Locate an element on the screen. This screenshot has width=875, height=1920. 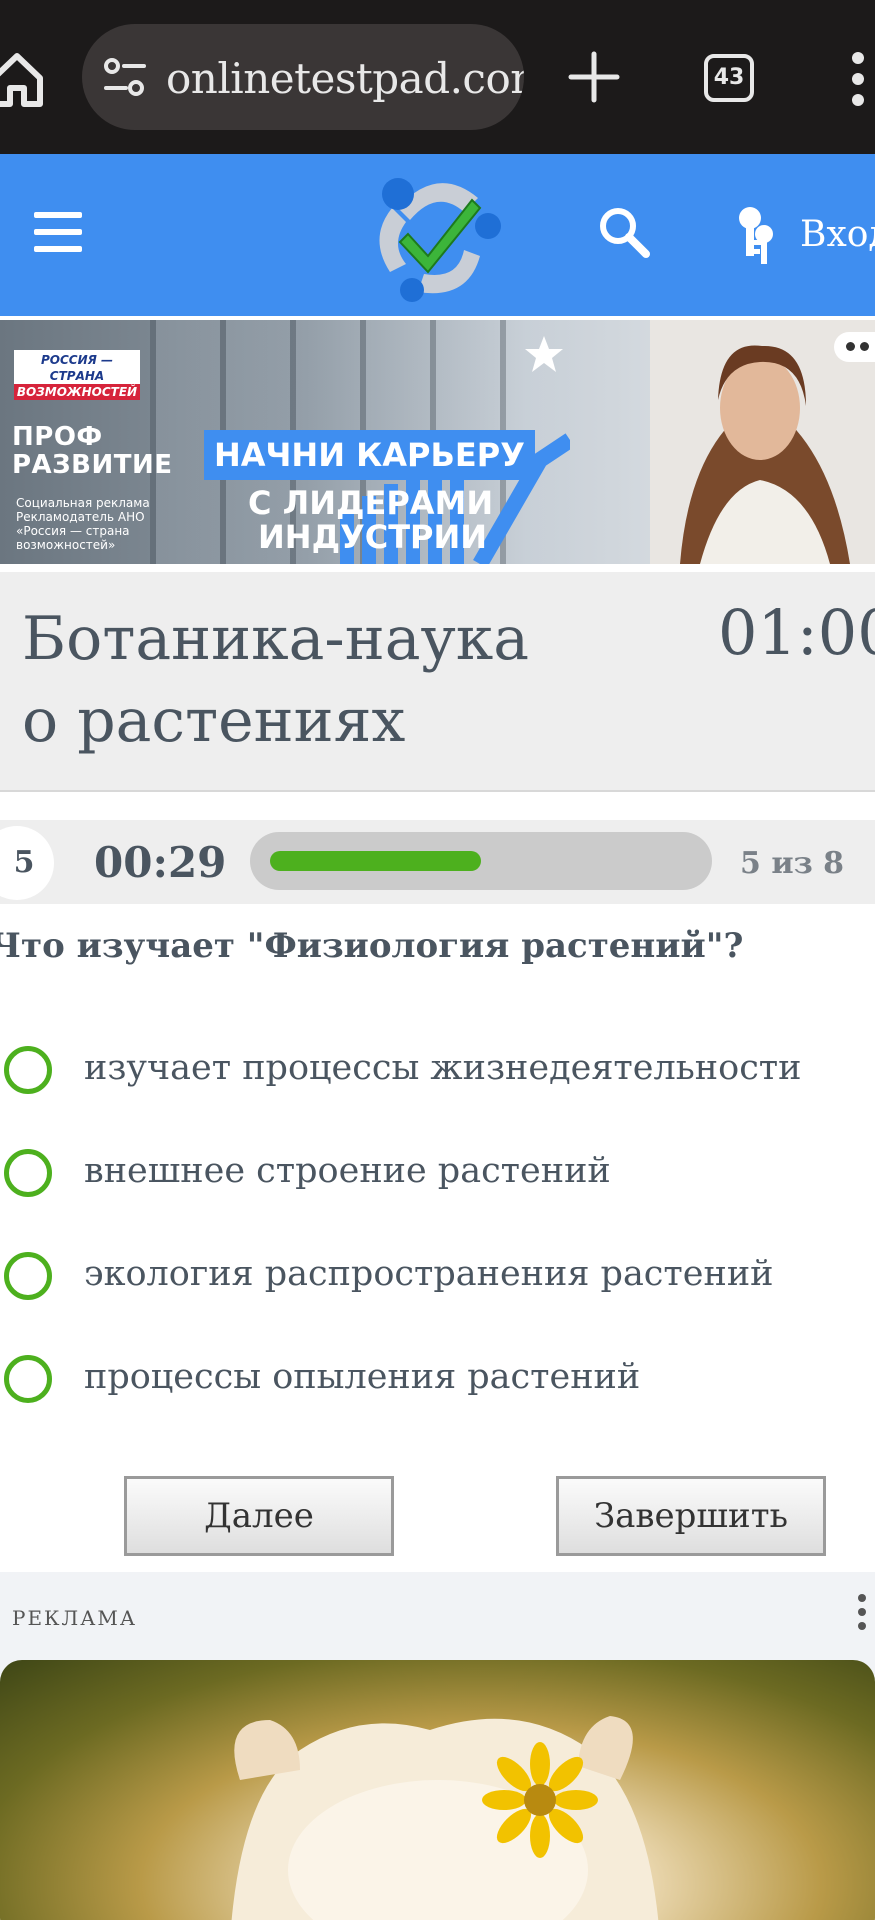
brand-line-1: ПРОФ is located at coordinates (57, 437).